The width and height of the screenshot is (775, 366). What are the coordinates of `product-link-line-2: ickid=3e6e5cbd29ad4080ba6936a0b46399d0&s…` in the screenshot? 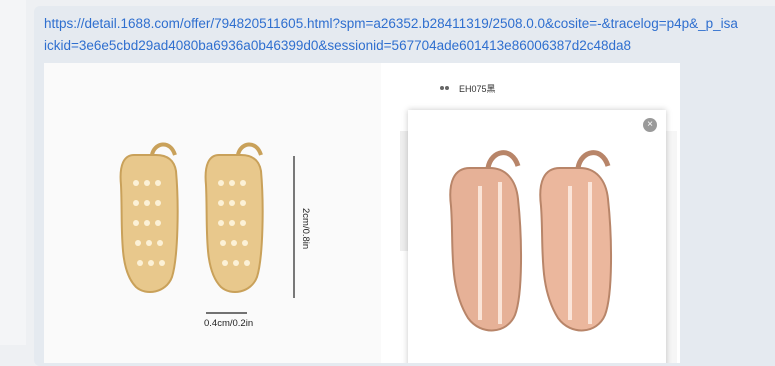 It's located at (409, 46).